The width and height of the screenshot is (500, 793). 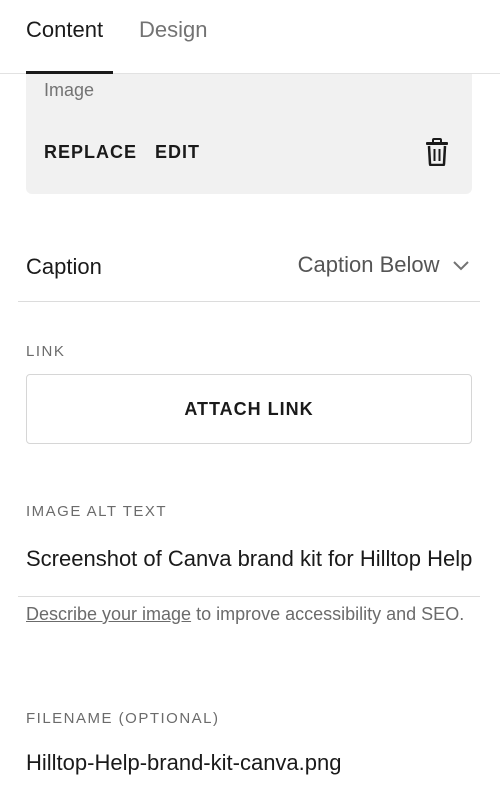 I want to click on tab-design: Design, so click(x=173, y=30).